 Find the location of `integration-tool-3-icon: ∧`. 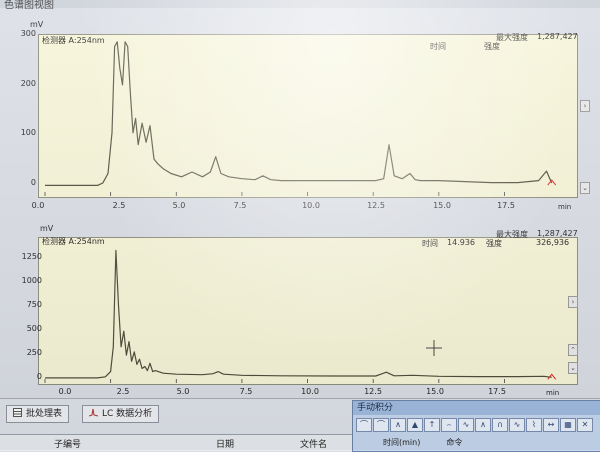

integration-tool-3-icon: ∧ is located at coordinates (398, 425).